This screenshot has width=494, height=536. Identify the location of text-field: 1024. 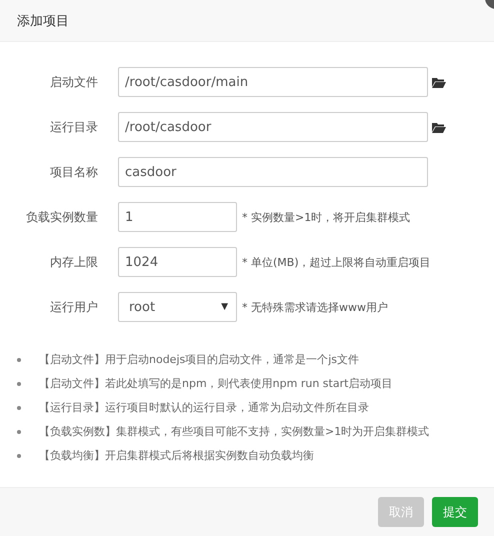
(177, 262).